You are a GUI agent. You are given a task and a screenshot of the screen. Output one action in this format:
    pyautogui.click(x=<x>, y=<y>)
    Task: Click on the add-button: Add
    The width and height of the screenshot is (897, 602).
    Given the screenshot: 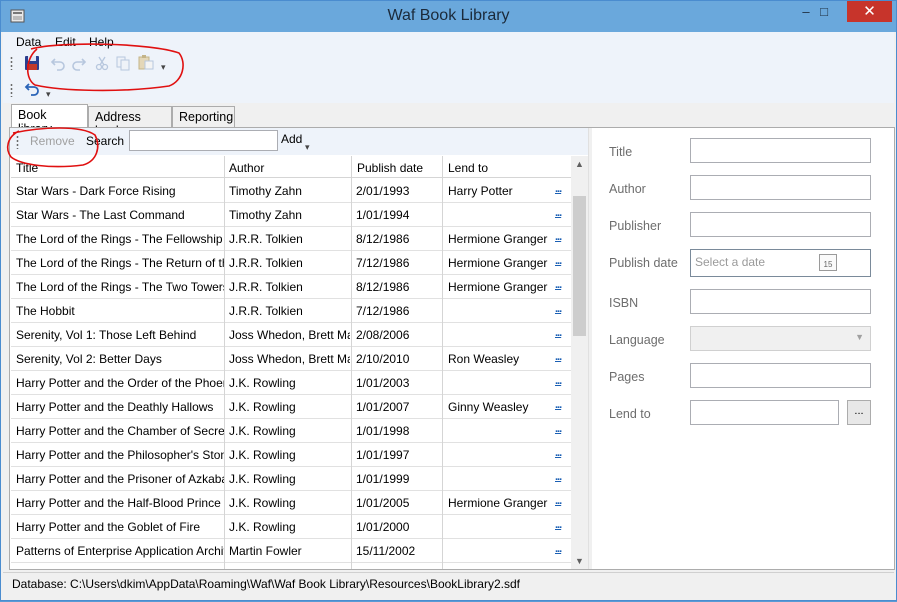 What is the action you would take?
    pyautogui.click(x=291, y=139)
    